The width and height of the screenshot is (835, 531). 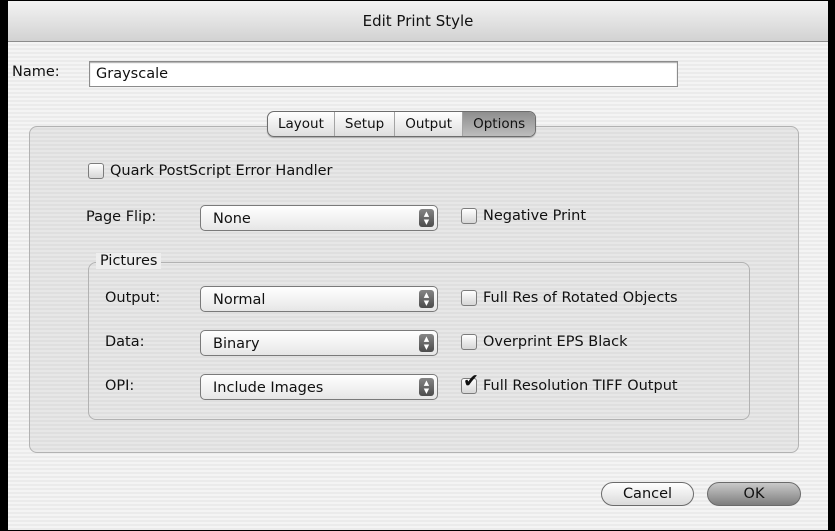 What do you see at coordinates (647, 494) in the screenshot?
I see `cancel-button: Cancel` at bounding box center [647, 494].